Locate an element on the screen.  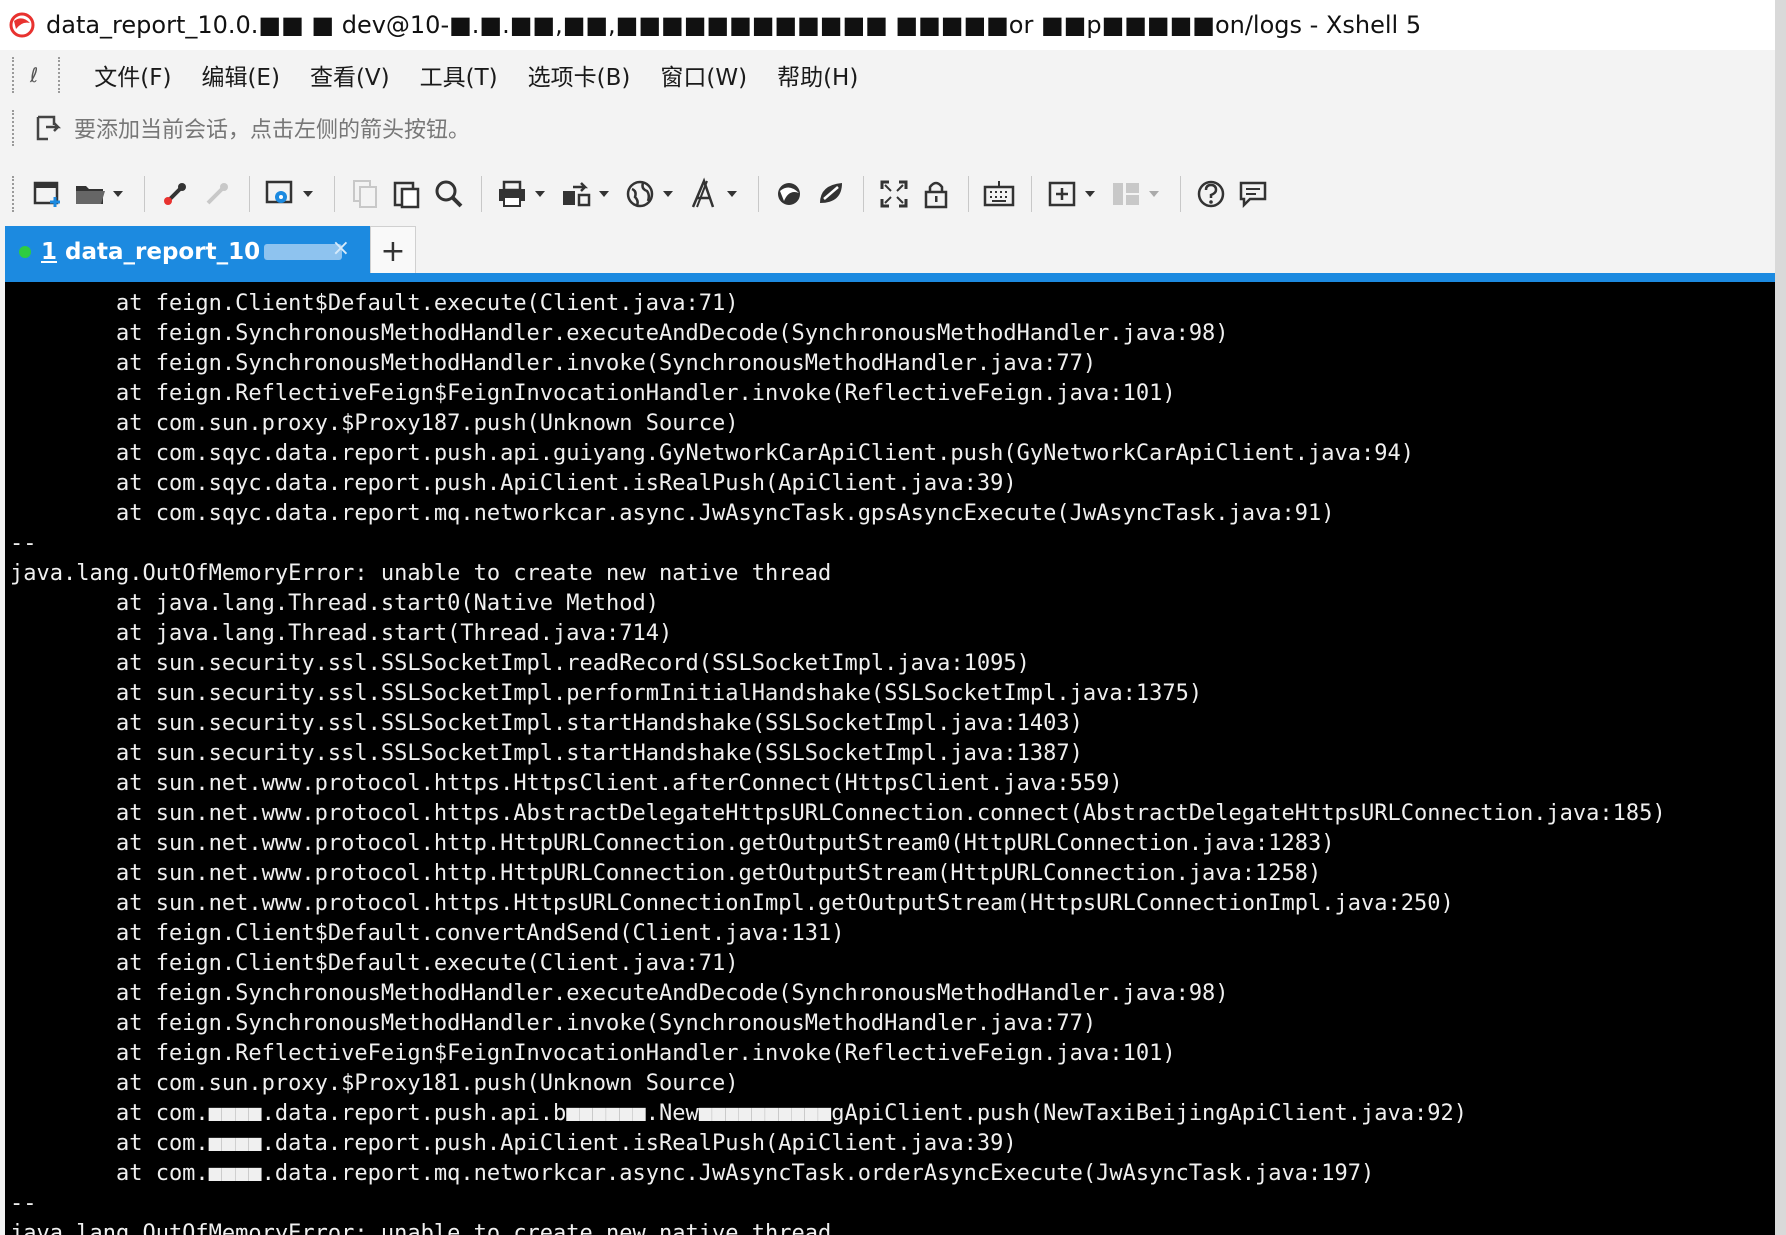
close-tab-icon: × is located at coordinates (341, 248).